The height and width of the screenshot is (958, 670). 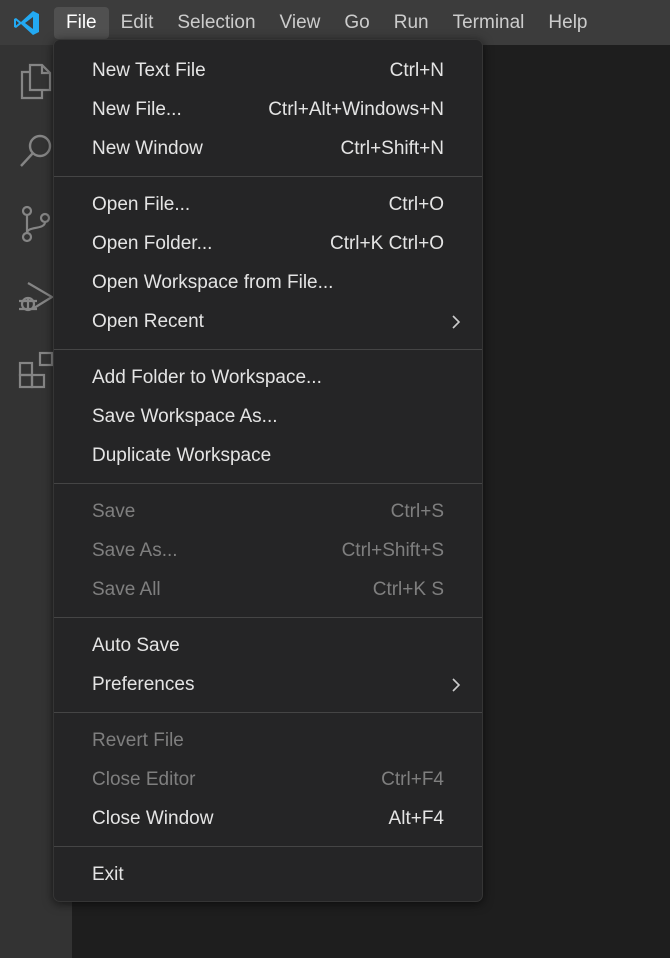 I want to click on menu-item-label: Revert File, so click(x=138, y=740).